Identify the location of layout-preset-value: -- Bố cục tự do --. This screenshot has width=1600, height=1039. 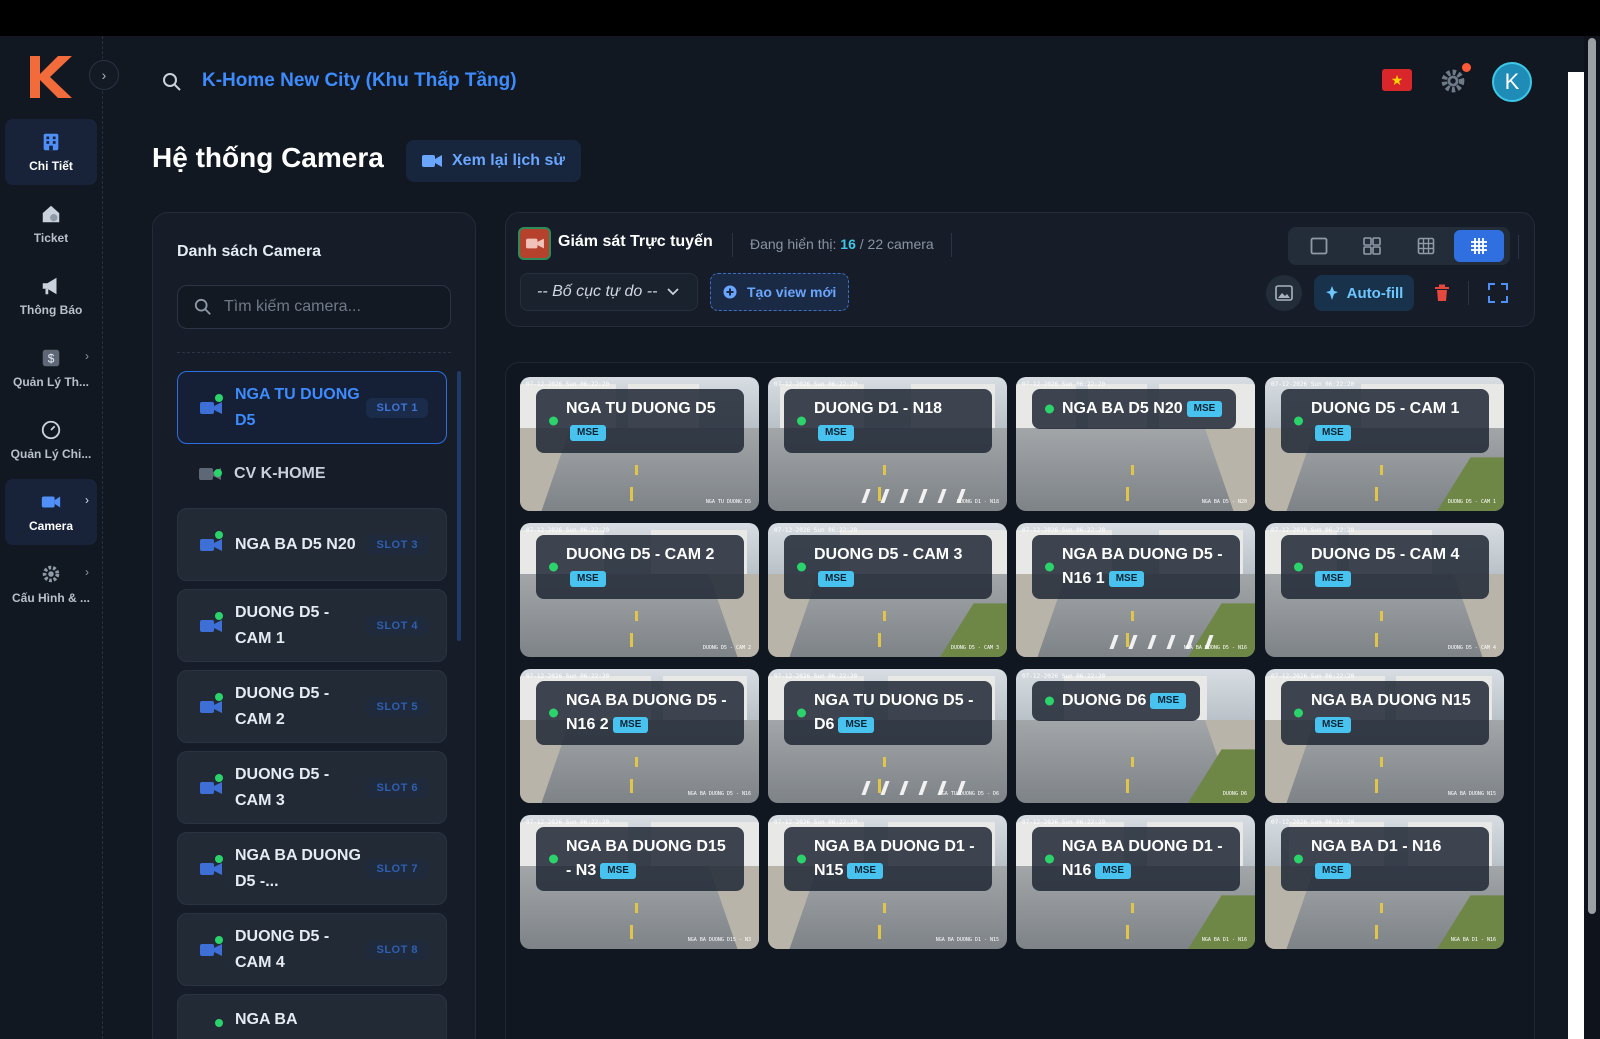
(597, 291).